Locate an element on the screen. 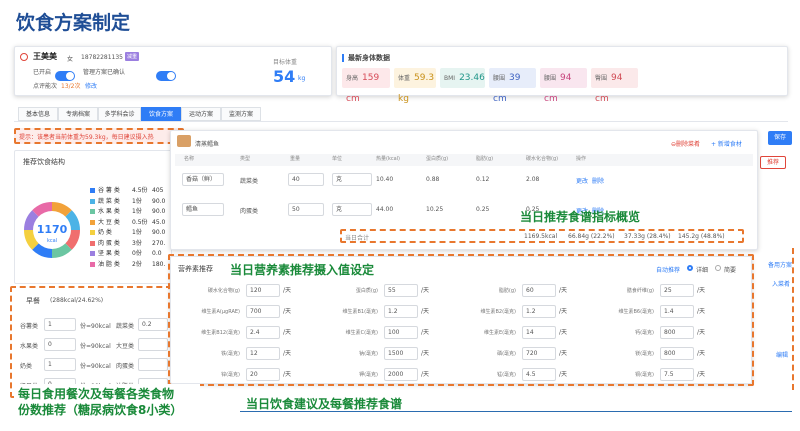 The width and height of the screenshot is (800, 431). detail-radio is located at coordinates (690, 268).